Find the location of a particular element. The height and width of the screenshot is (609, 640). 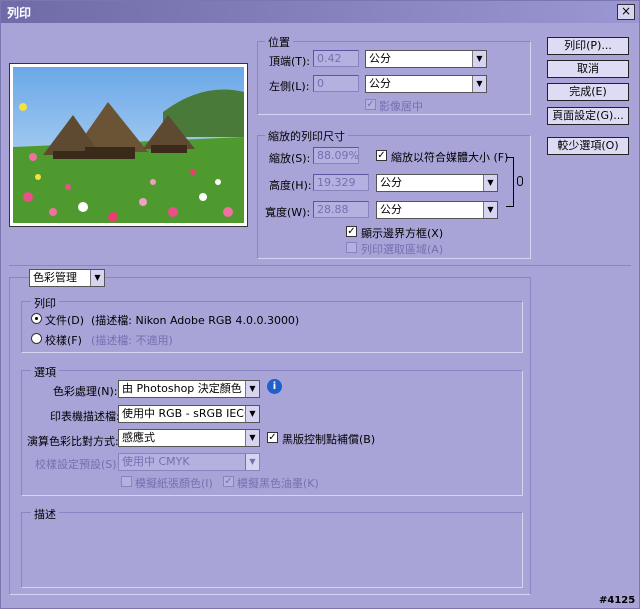

landscape-photo is located at coordinates (128, 145).